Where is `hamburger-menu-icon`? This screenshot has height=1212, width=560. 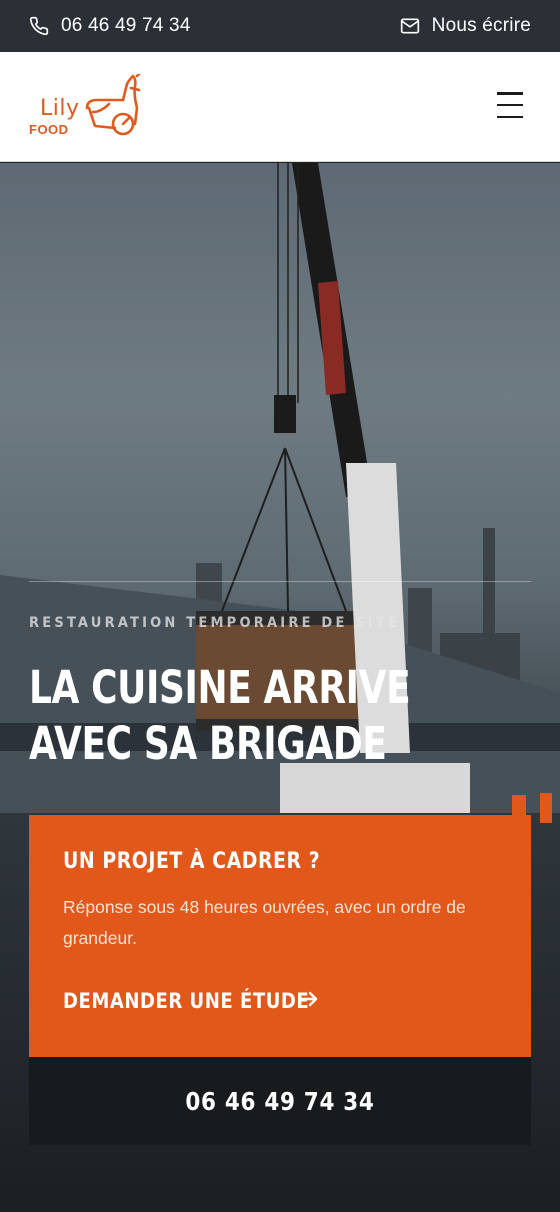
hamburger-menu-icon is located at coordinates (511, 105).